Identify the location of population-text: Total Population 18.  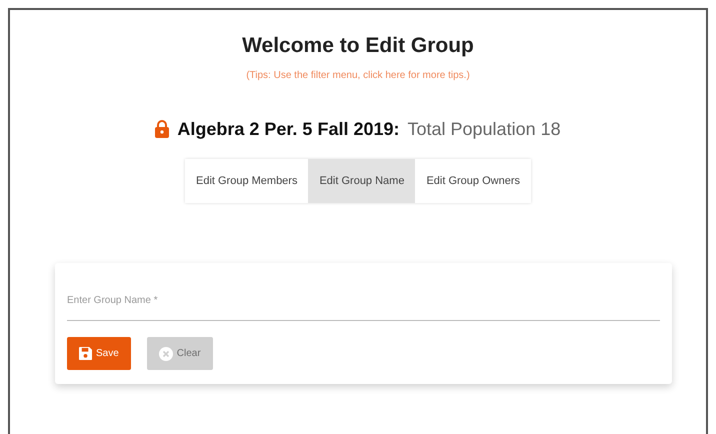
(484, 129).